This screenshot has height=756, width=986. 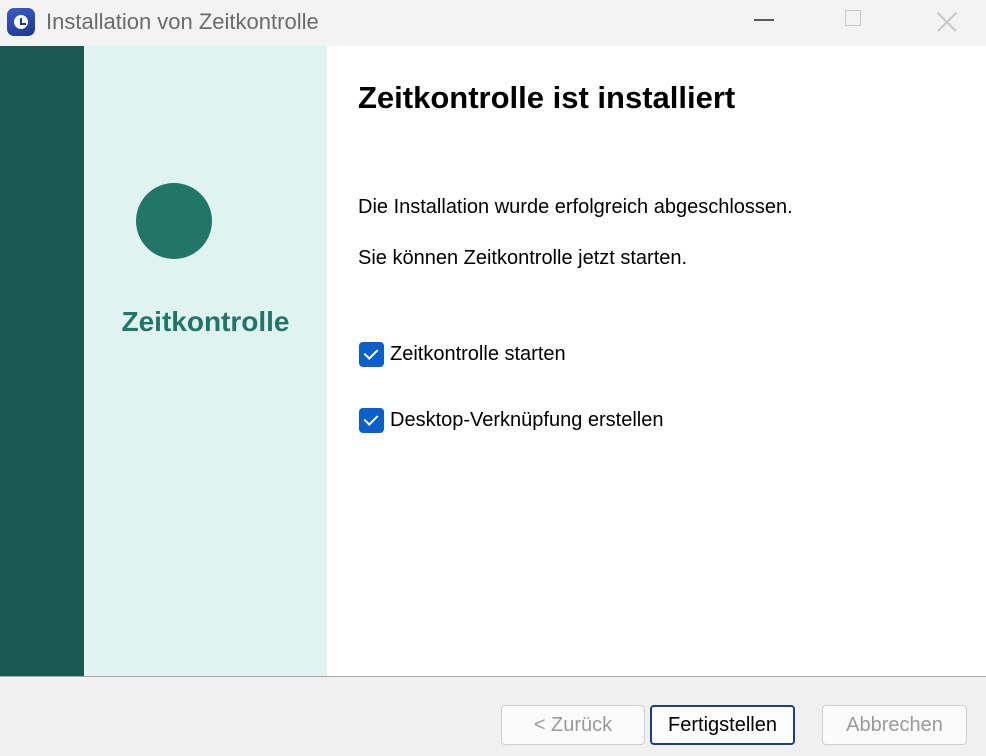 I want to click on launch-hint-message: Sie können Zeitkontrolle jetzt starten., so click(x=523, y=258).